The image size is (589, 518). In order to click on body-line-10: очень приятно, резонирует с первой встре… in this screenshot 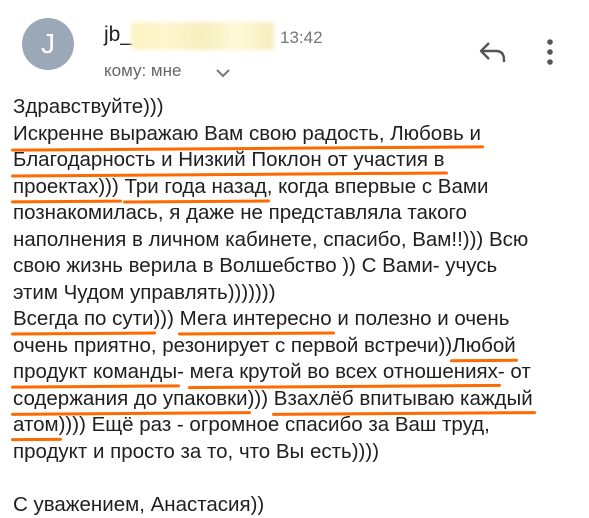, I will do `click(300, 346)`.